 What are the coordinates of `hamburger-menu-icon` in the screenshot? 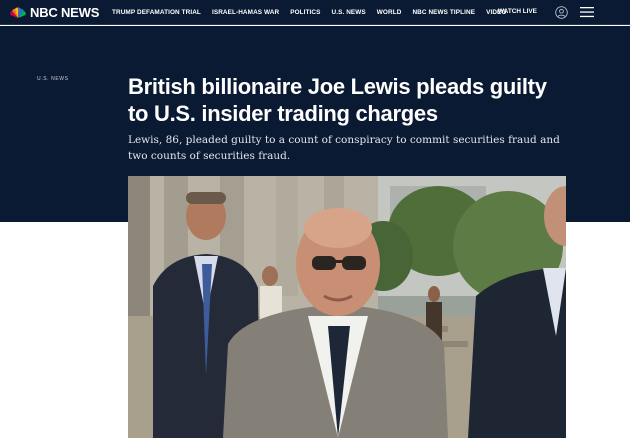 It's located at (587, 12).